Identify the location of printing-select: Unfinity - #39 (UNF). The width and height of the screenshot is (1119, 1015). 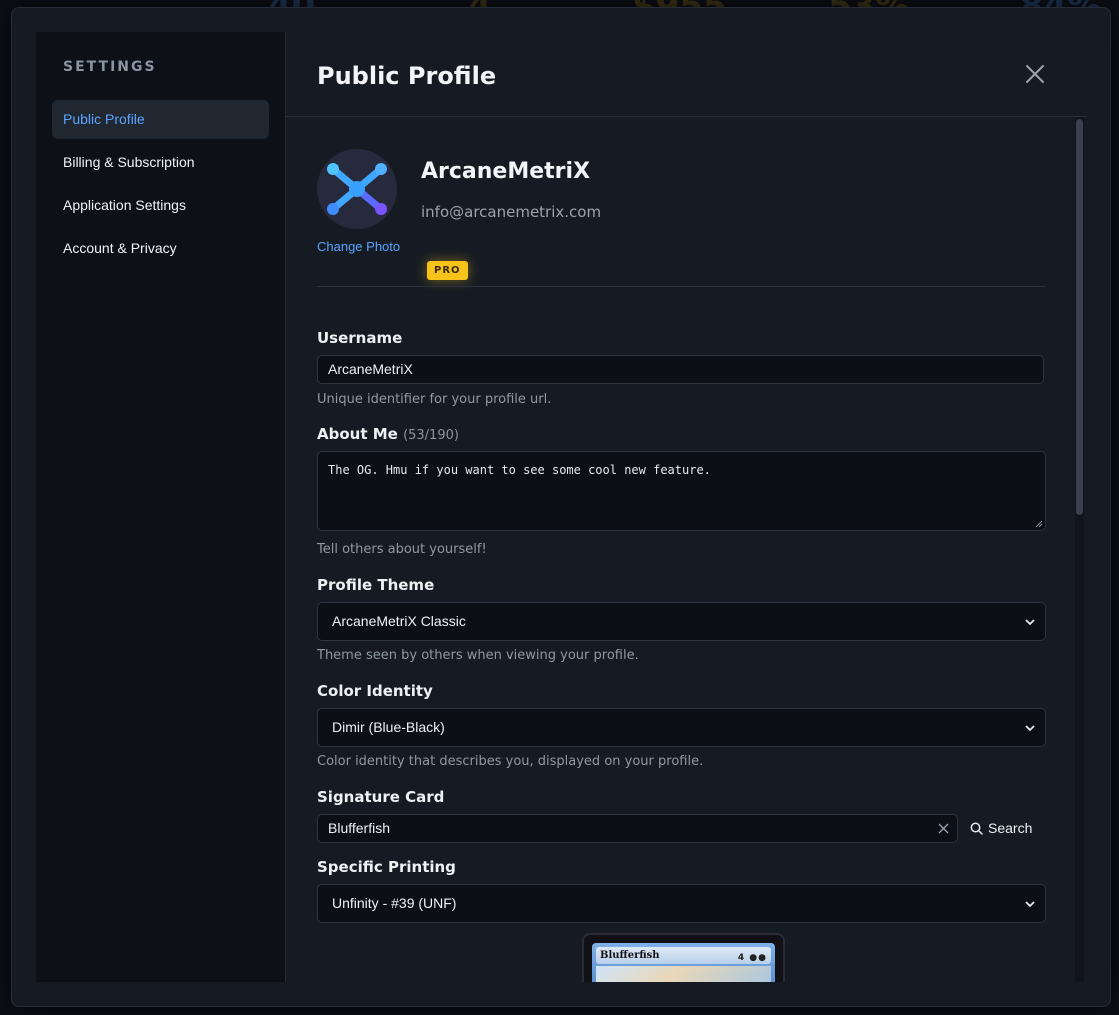
(681, 903).